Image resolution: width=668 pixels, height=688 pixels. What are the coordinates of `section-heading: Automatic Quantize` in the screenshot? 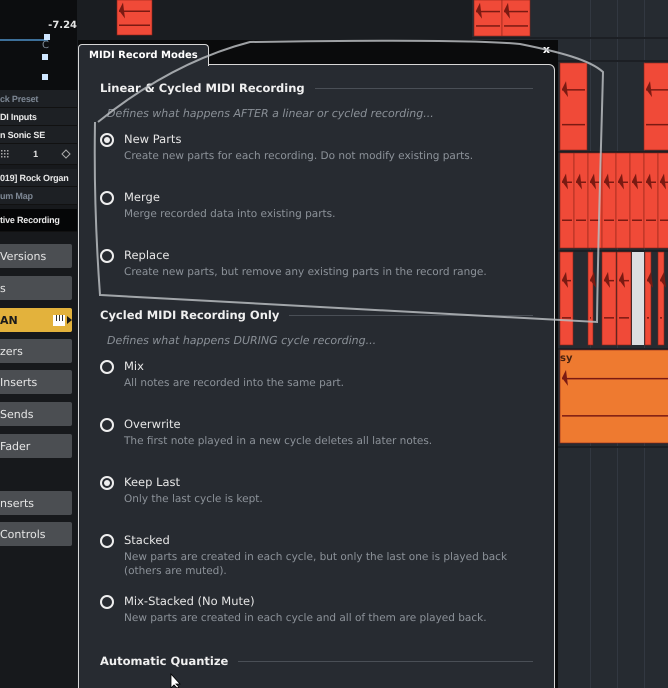 It's located at (164, 661).